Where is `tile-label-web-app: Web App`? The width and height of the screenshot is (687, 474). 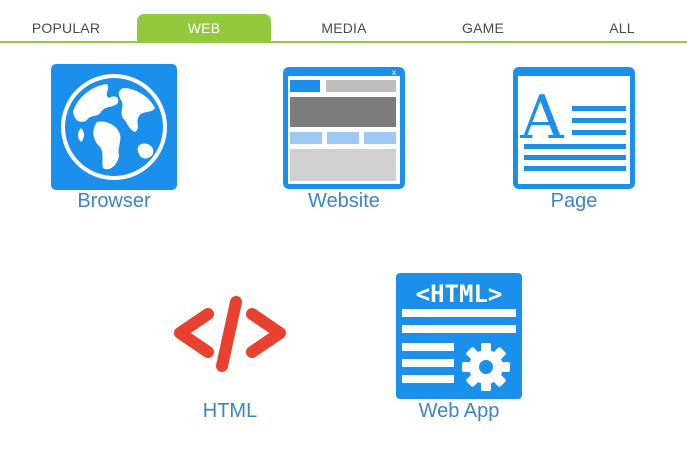
tile-label-web-app: Web App is located at coordinates (459, 411).